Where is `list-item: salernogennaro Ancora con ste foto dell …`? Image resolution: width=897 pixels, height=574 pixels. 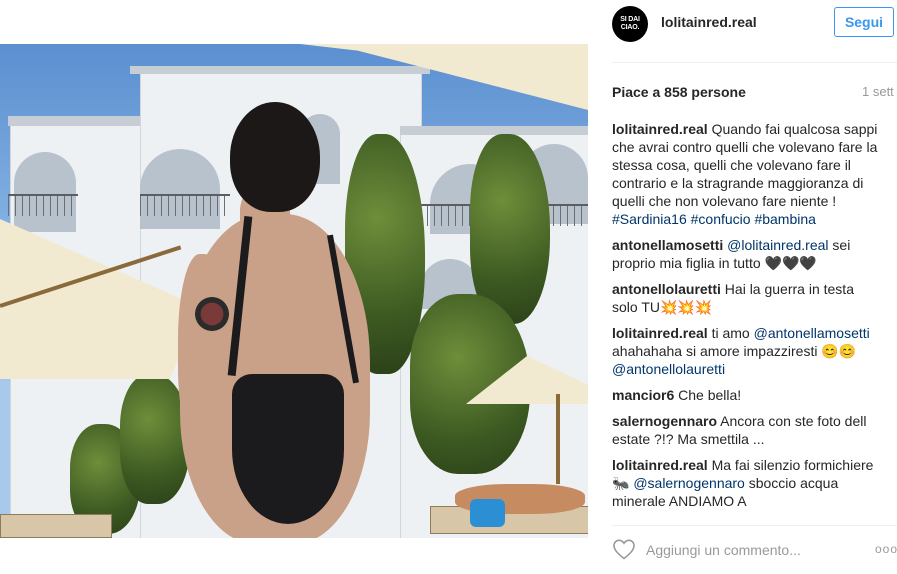
list-item: salernogennaro Ancora con ste foto dell … is located at coordinates (747, 430).